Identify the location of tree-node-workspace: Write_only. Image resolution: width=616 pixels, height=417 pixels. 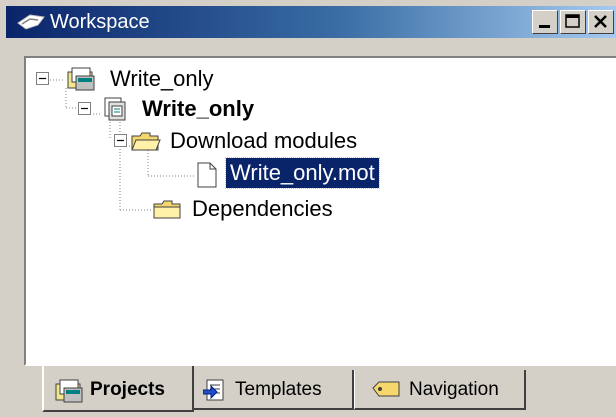
(162, 79).